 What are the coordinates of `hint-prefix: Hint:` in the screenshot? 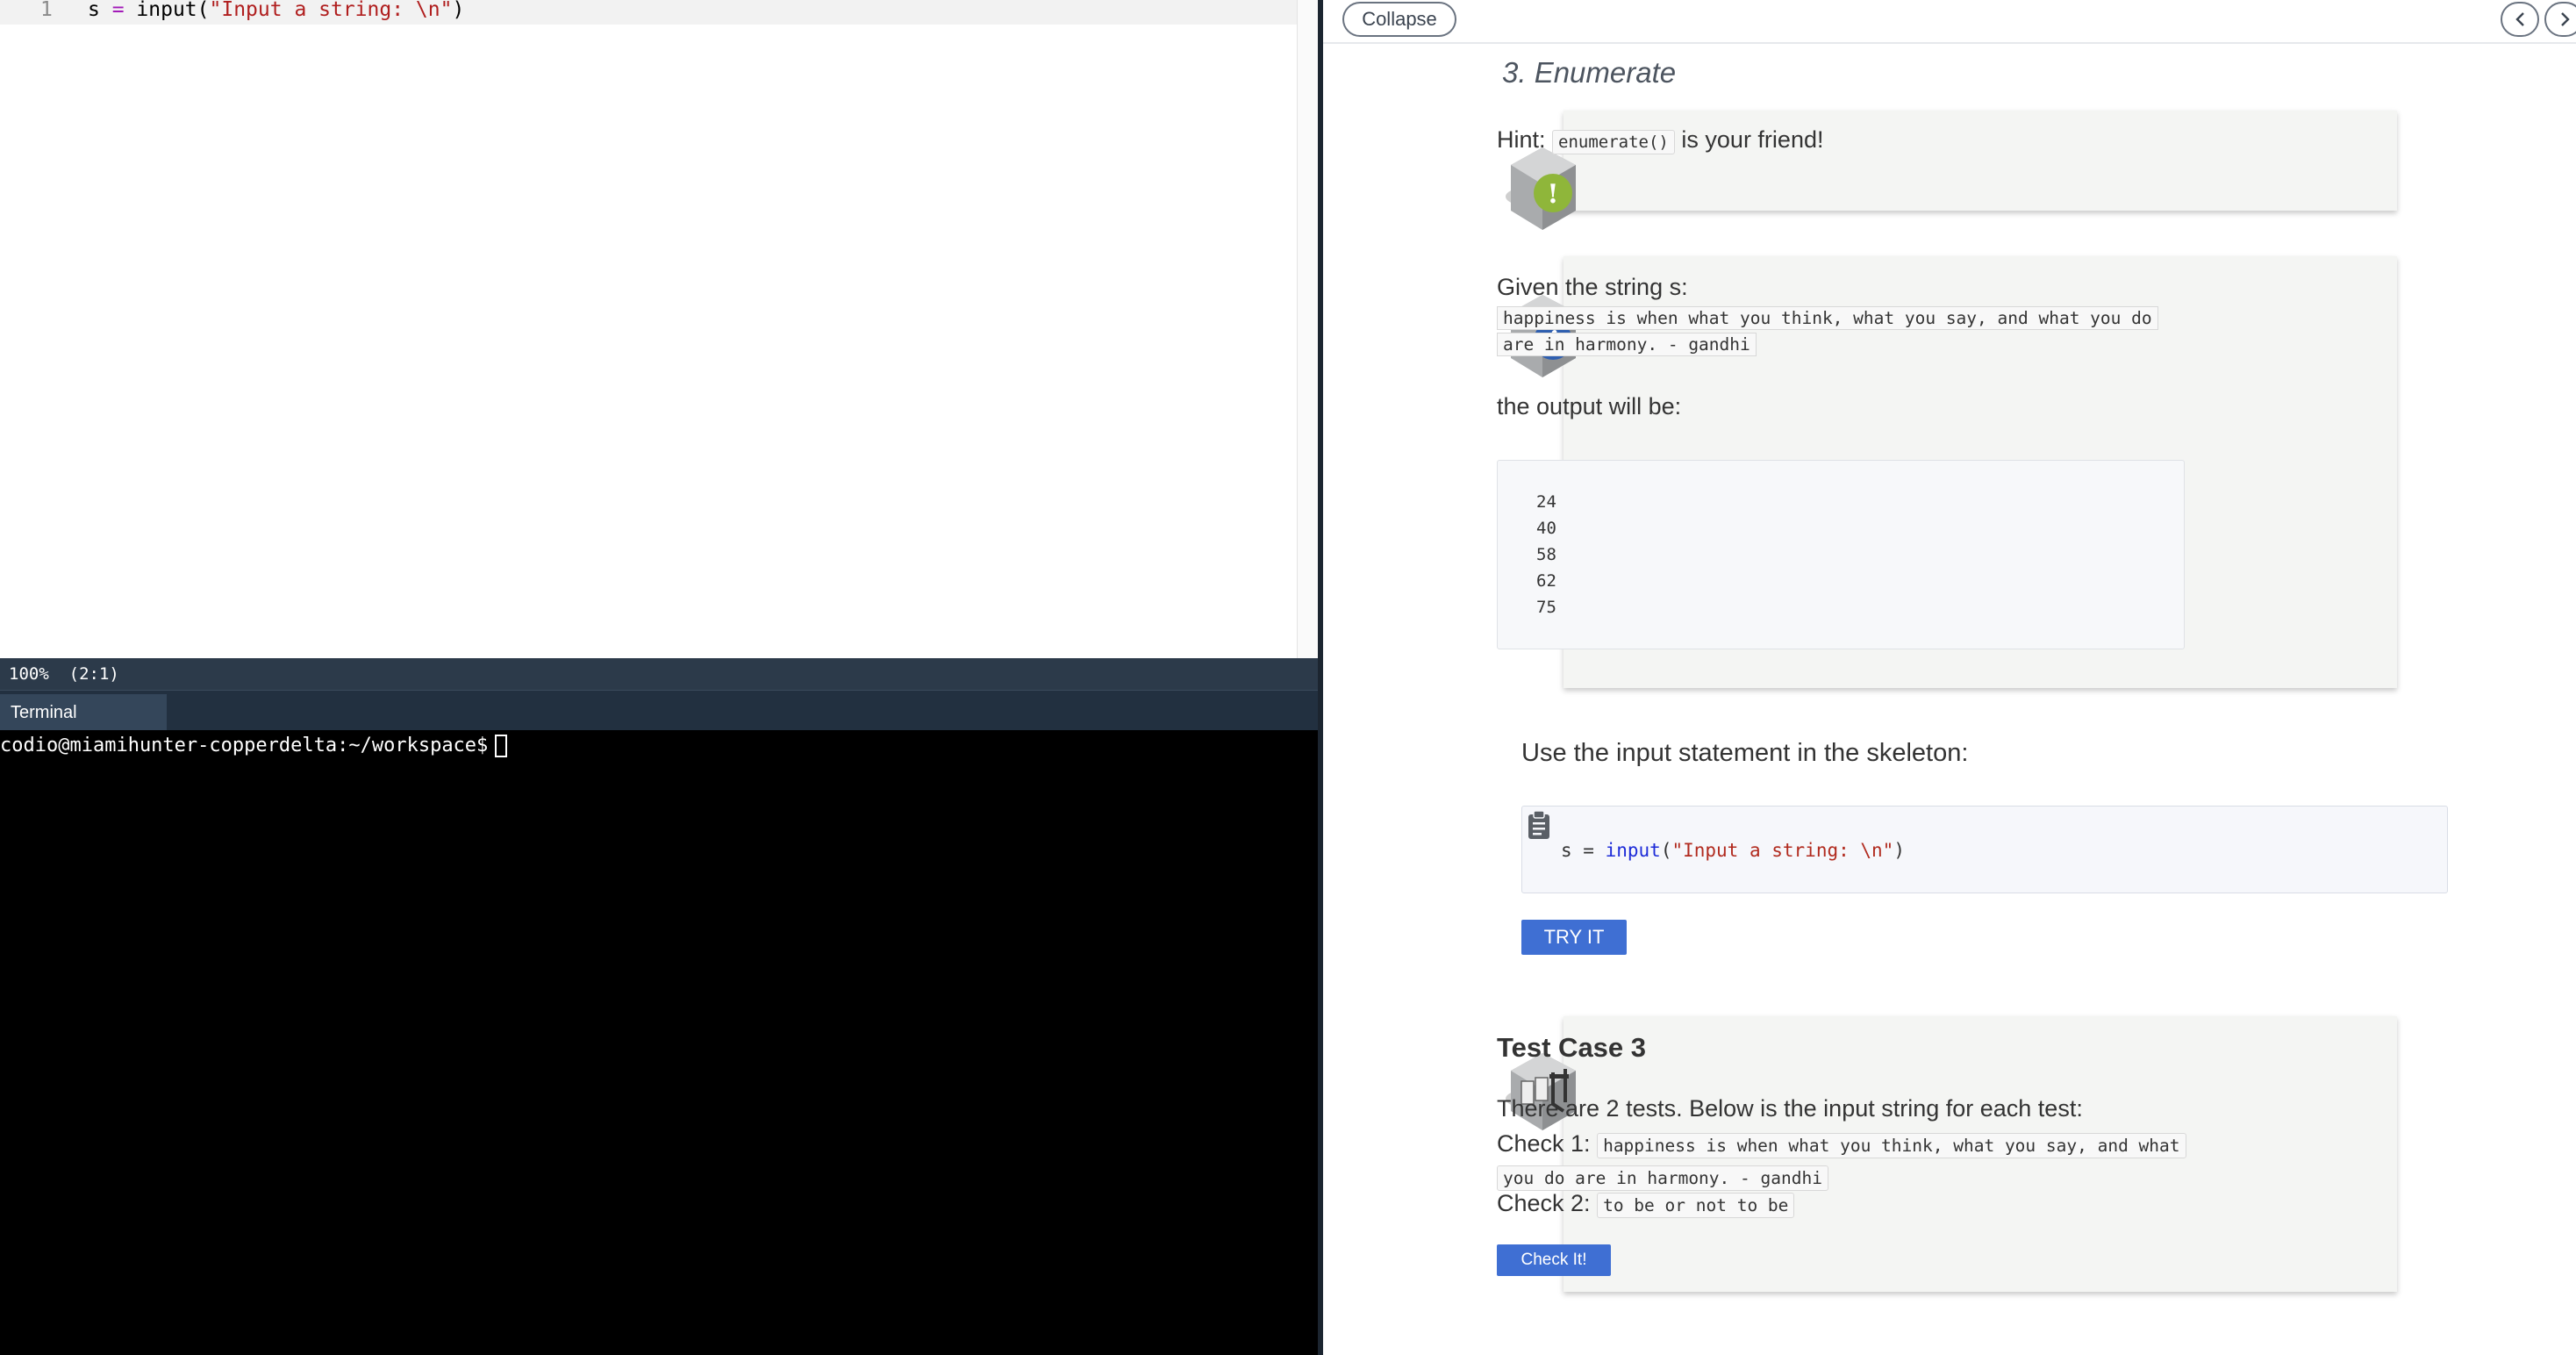 It's located at (1521, 140).